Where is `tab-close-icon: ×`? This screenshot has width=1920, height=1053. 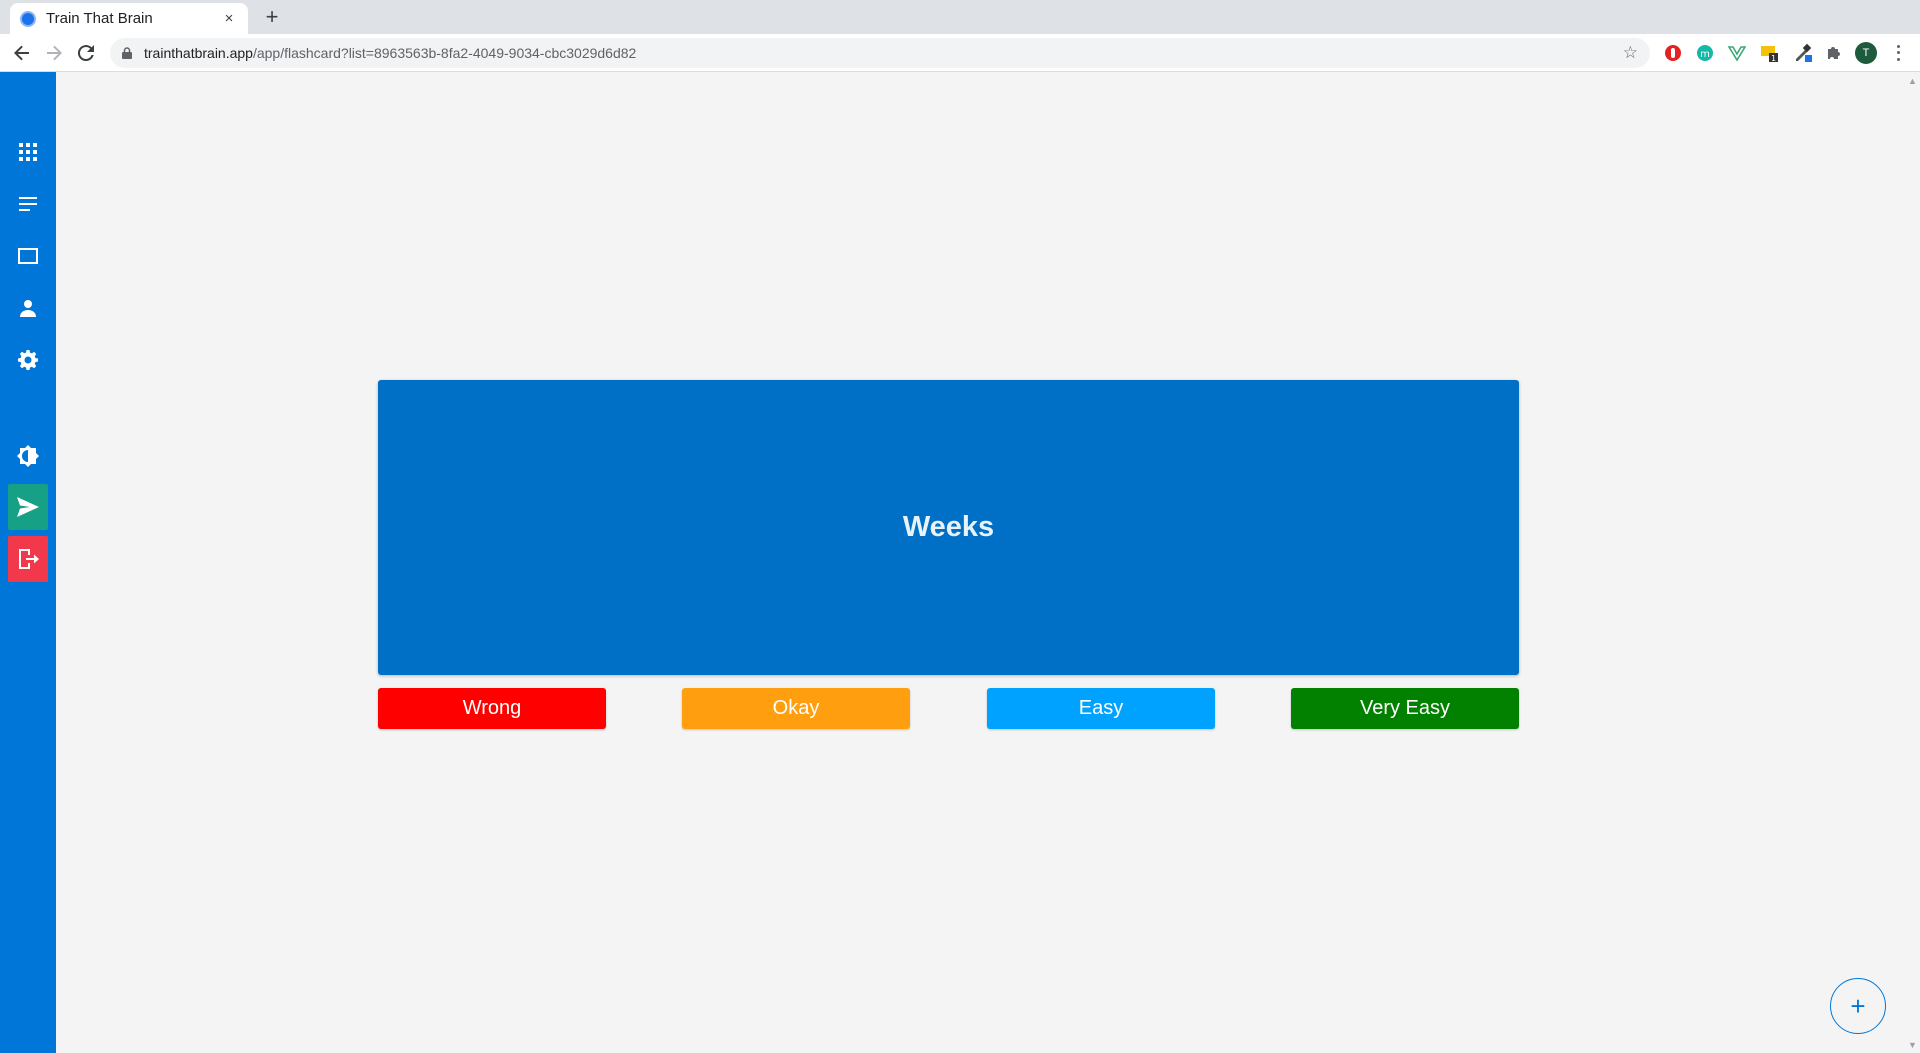
tab-close-icon: × is located at coordinates (229, 18).